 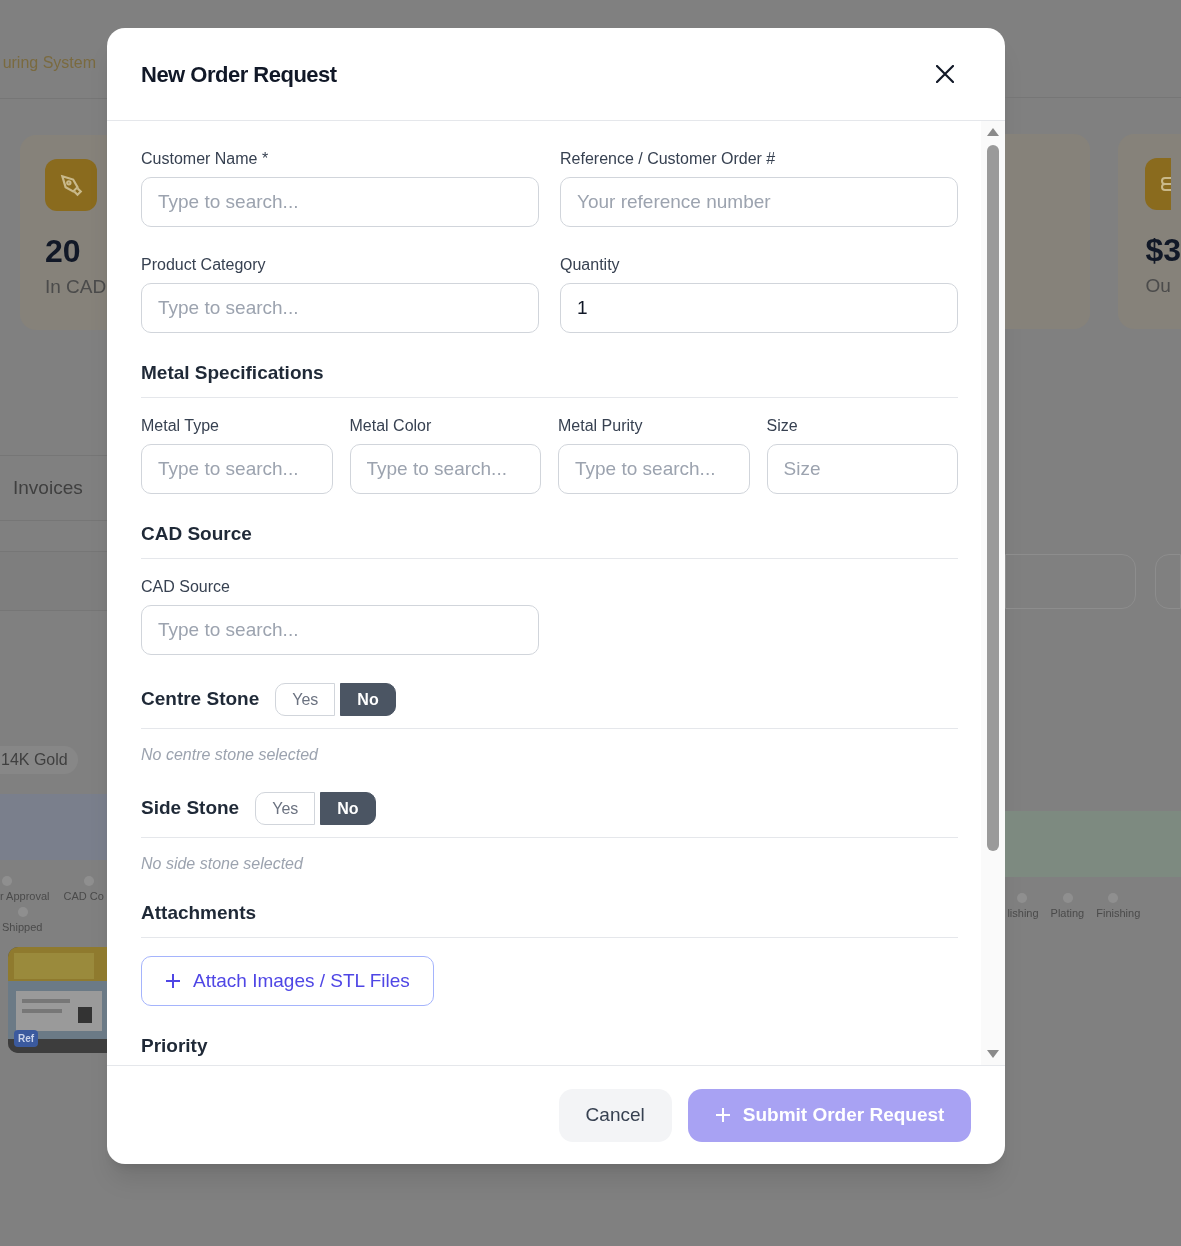 What do you see at coordinates (200, 699) in the screenshot?
I see `toggle-label: Centre Stone` at bounding box center [200, 699].